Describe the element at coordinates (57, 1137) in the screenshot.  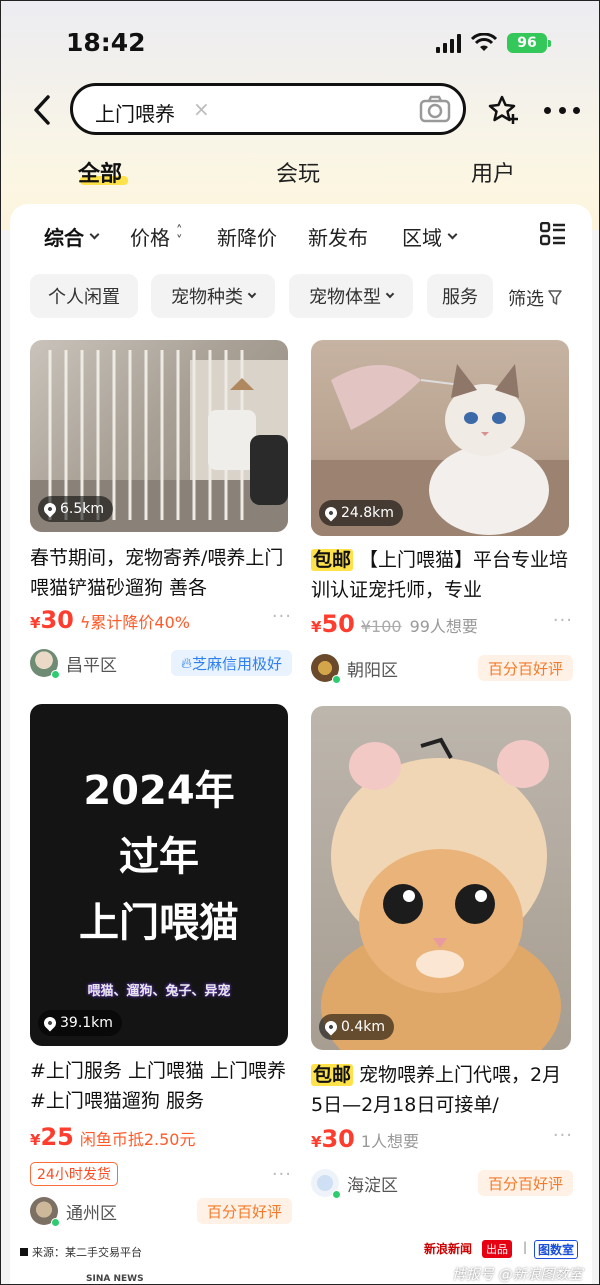
I see `price-value: 25` at that location.